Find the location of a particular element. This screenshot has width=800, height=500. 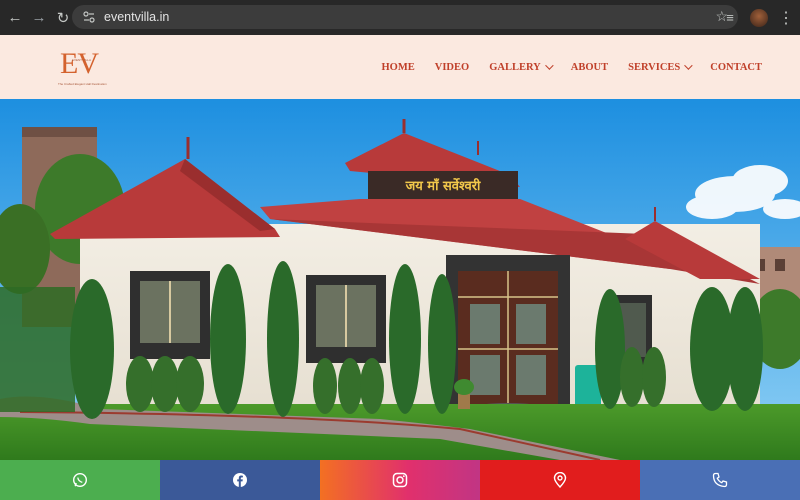

facebook-icon is located at coordinates (240, 480).